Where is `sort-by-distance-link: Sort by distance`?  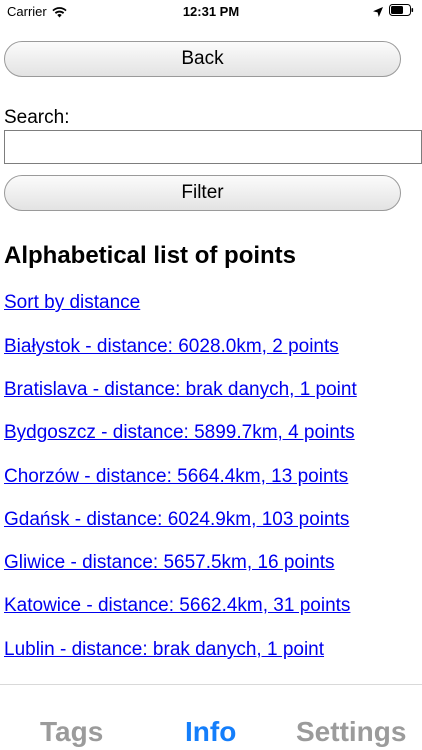
sort-by-distance-link: Sort by distance is located at coordinates (72, 303).